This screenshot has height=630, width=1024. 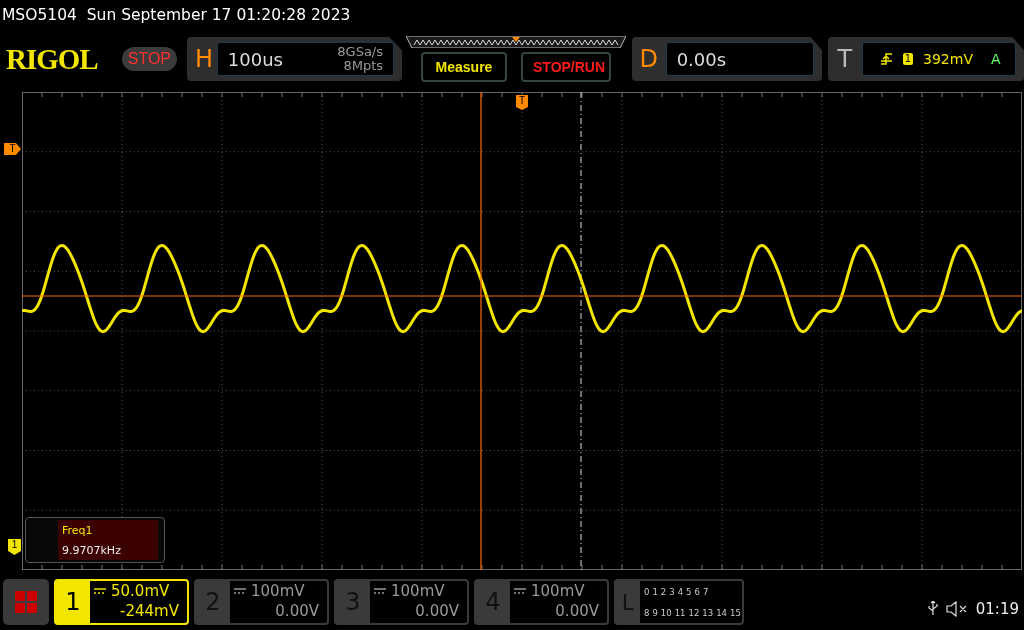 I want to click on vertical-scale: 50.0mV, so click(x=140, y=591).